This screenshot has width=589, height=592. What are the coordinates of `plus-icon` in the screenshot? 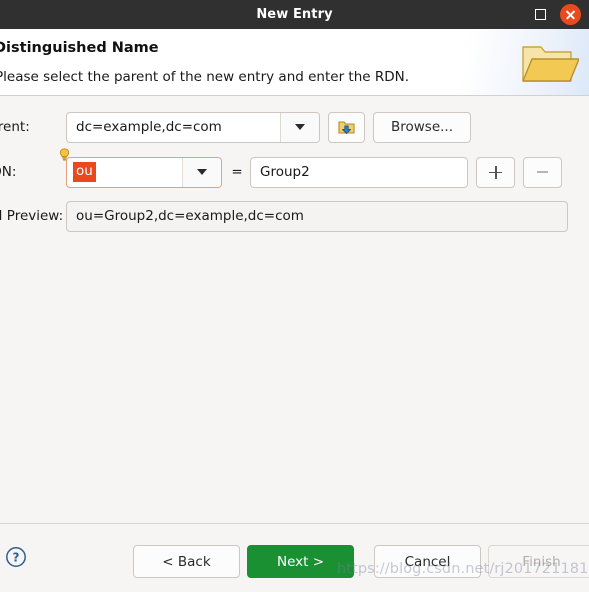 It's located at (495, 172).